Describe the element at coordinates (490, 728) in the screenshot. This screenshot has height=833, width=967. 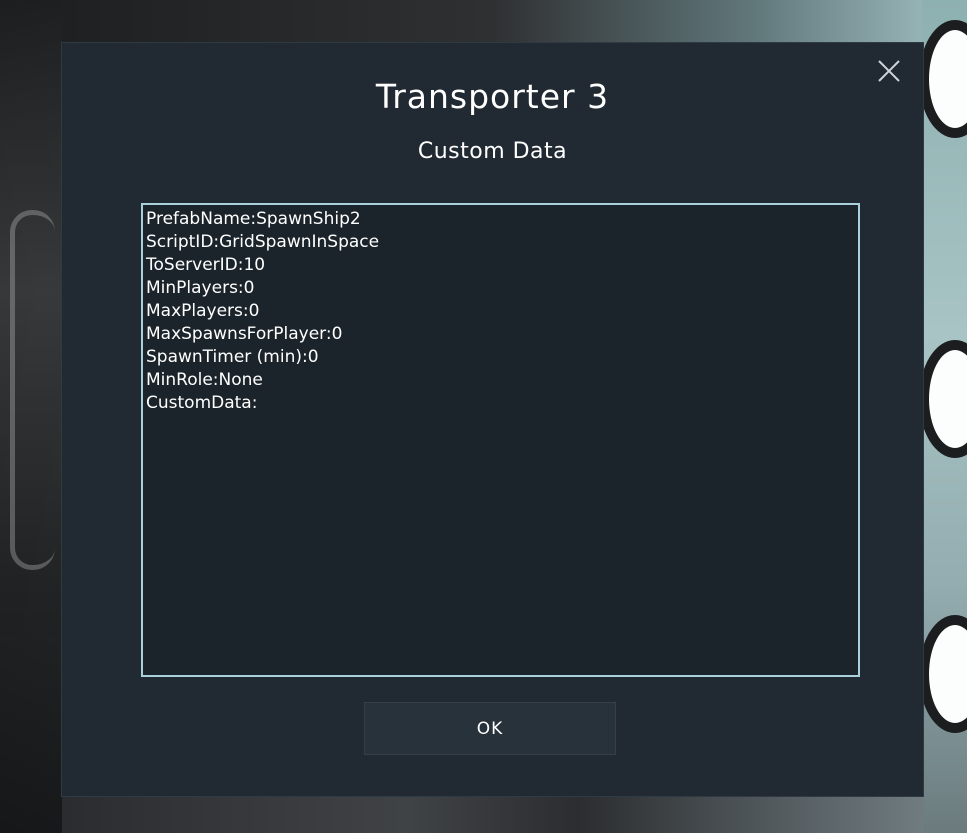
I see `ok-button: OK` at that location.